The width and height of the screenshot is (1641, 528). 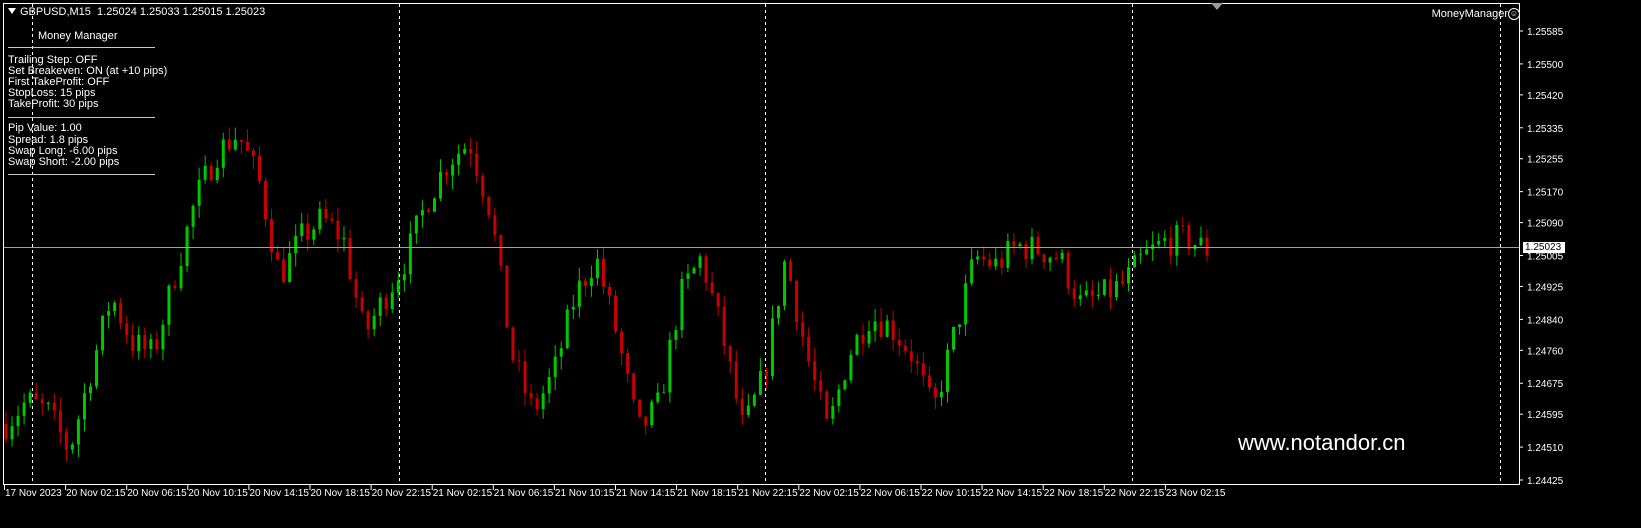 What do you see at coordinates (1545, 448) in the screenshot?
I see `price-tick-label: 1.24510` at bounding box center [1545, 448].